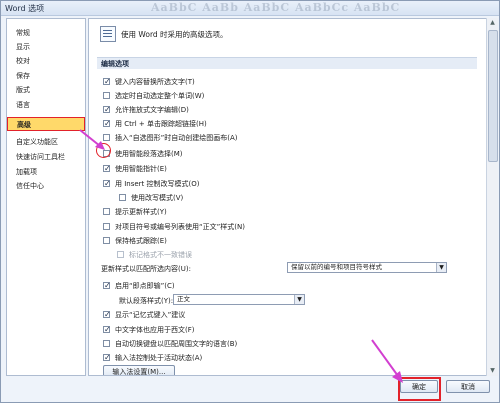  Describe the element at coordinates (492, 371) in the screenshot. I see `scroll-down-arrow-icon: ▼` at that location.